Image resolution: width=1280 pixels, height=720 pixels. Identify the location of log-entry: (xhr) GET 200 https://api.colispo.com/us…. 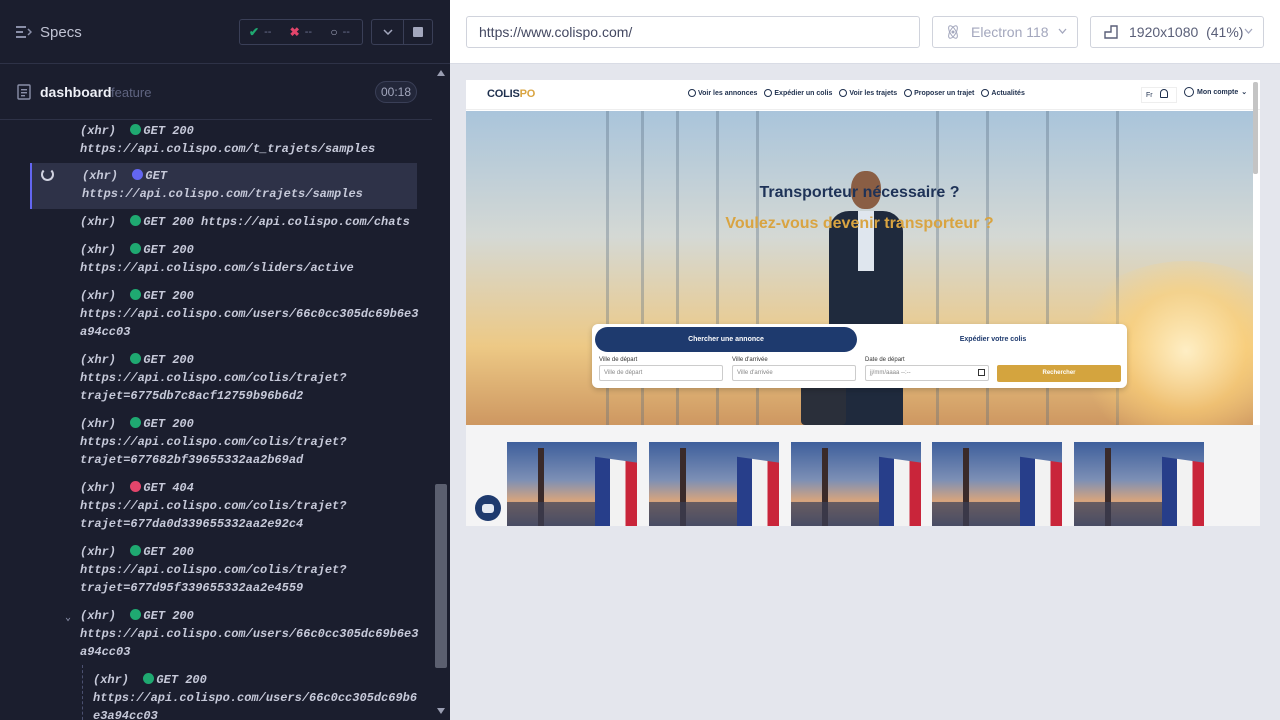
(224, 314).